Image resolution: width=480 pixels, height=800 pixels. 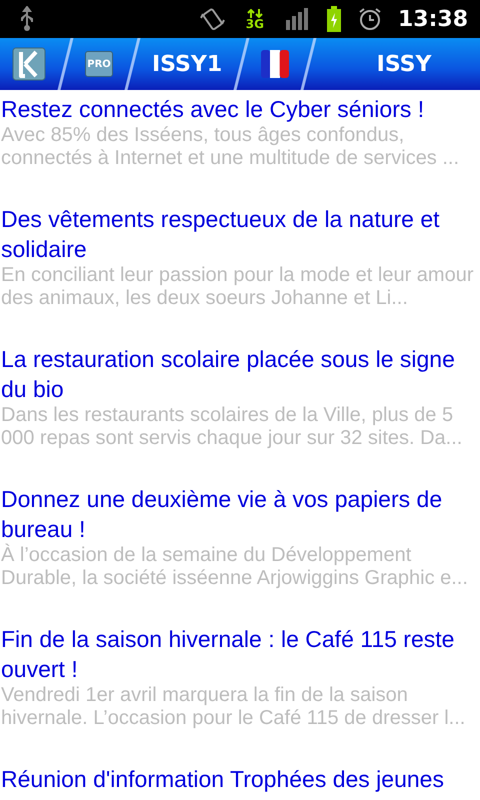 I want to click on vibrate-icon, so click(x=213, y=19).